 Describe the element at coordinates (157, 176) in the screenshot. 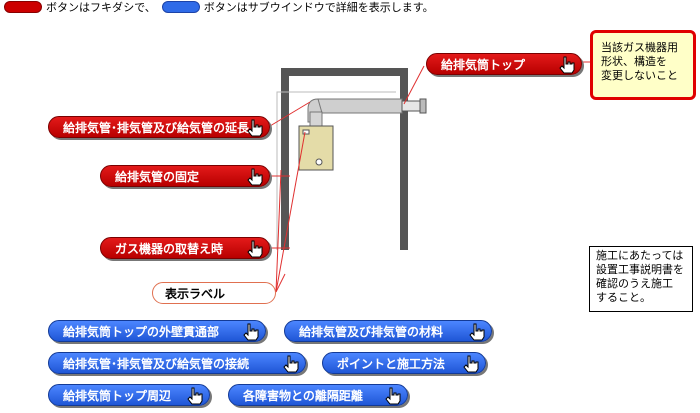

I see `duct-fixing-label: 給排気管の固定` at that location.